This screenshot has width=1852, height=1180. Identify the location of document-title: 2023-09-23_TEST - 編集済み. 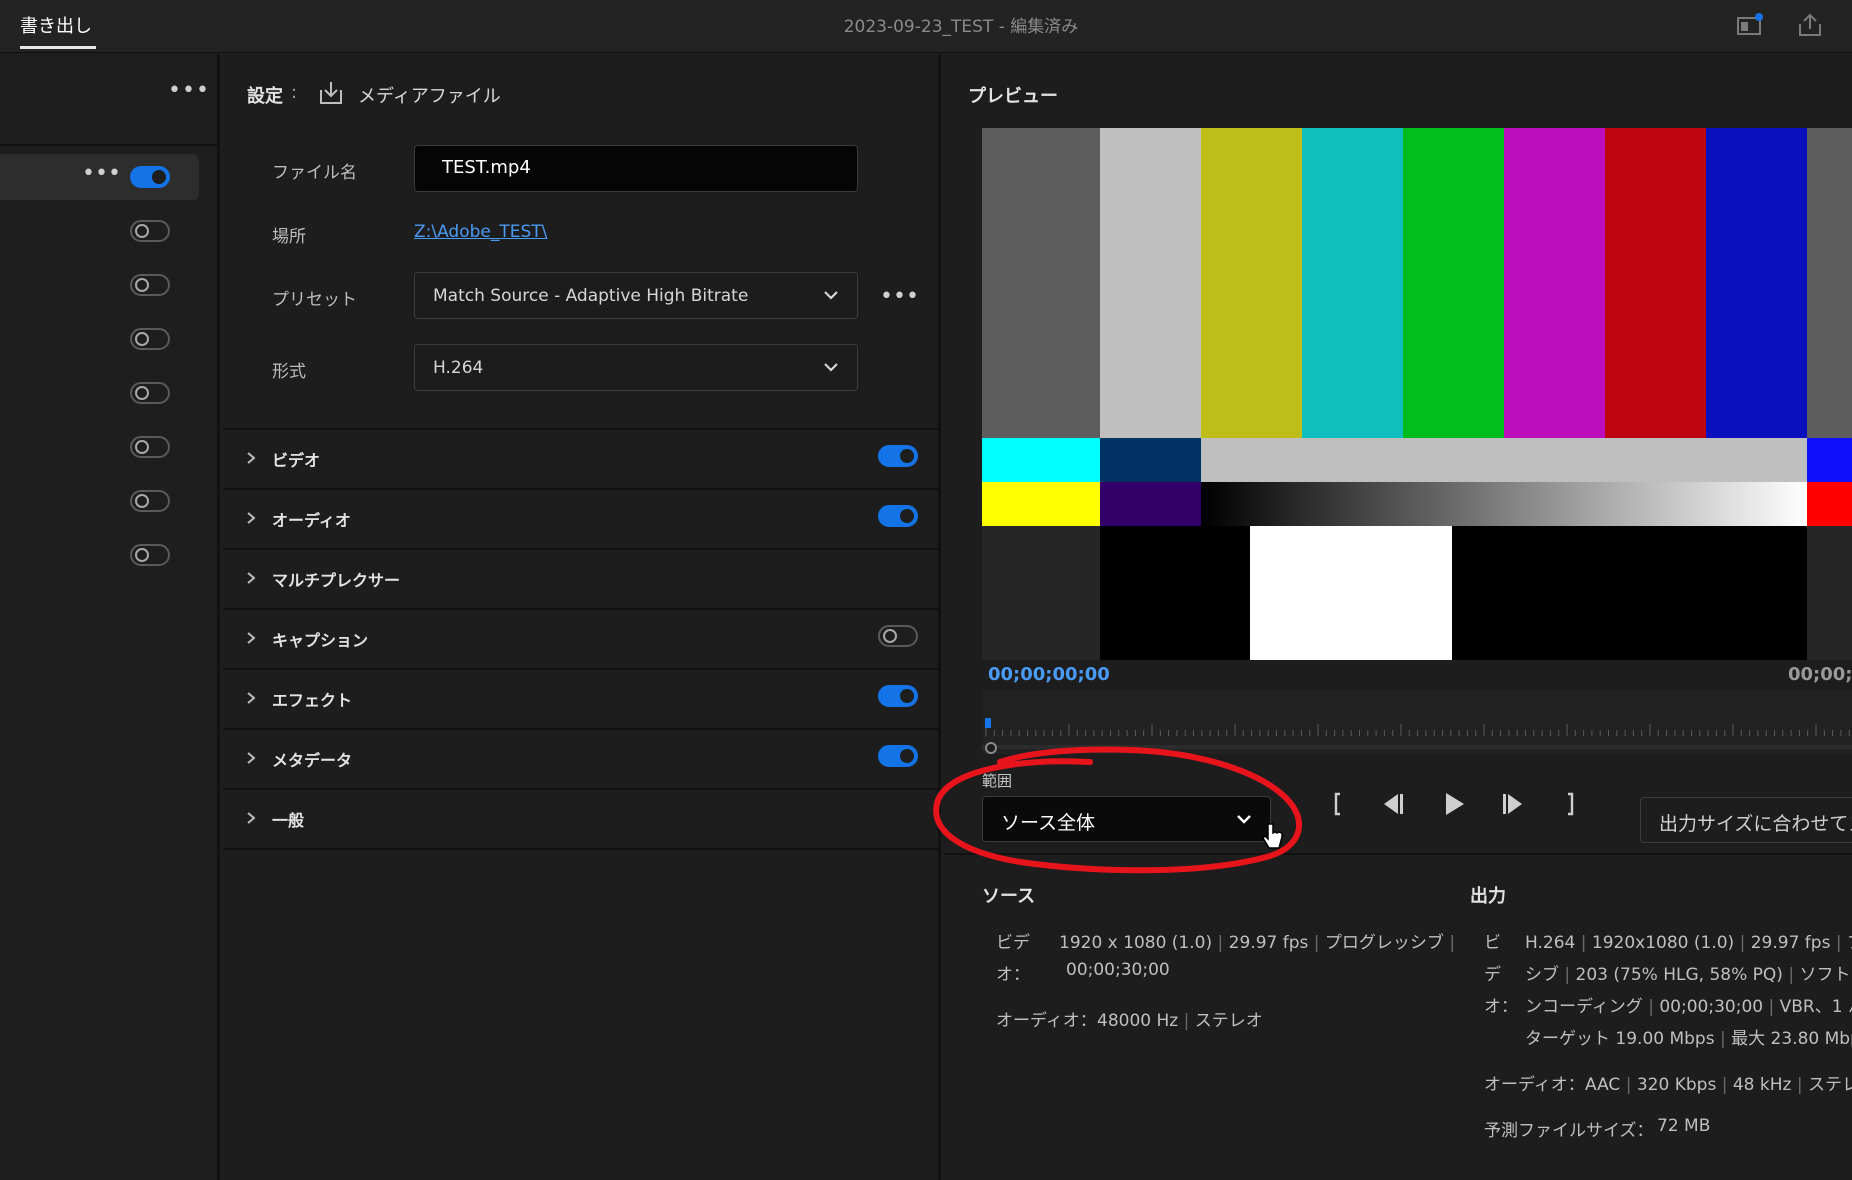
(961, 27).